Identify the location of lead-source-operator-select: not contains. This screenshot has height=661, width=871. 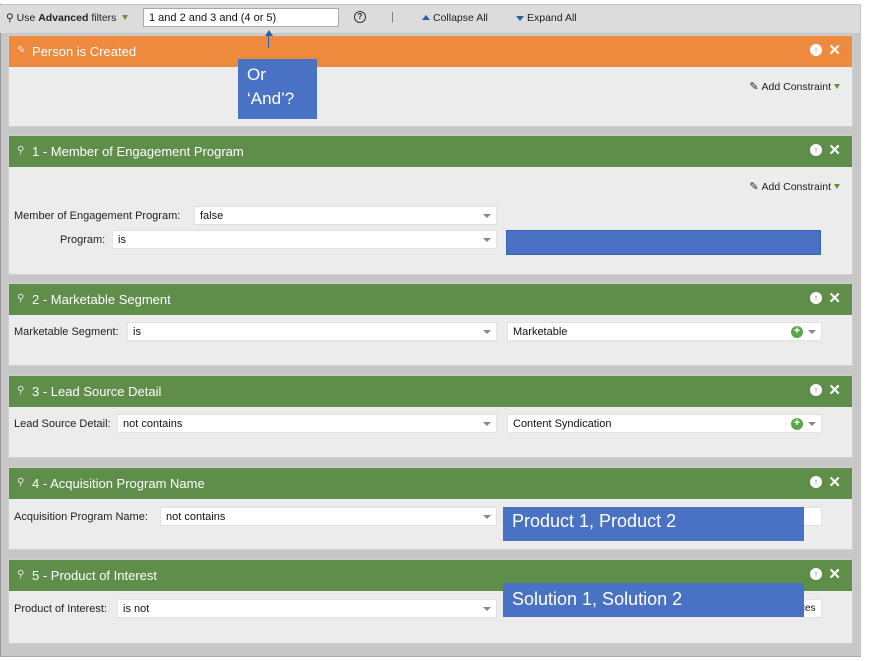
(307, 423).